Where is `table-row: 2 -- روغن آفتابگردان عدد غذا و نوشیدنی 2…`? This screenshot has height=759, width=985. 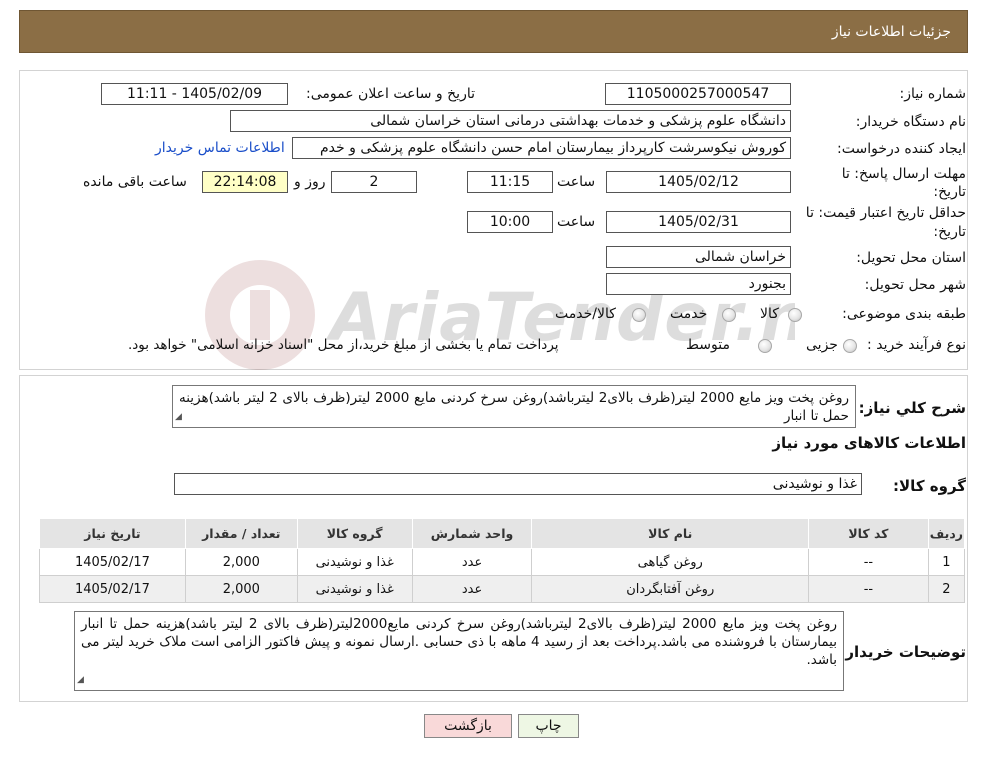
table-row: 2 -- روغن آفتابگردان عدد غذا و نوشیدنی 2… is located at coordinates (502, 589).